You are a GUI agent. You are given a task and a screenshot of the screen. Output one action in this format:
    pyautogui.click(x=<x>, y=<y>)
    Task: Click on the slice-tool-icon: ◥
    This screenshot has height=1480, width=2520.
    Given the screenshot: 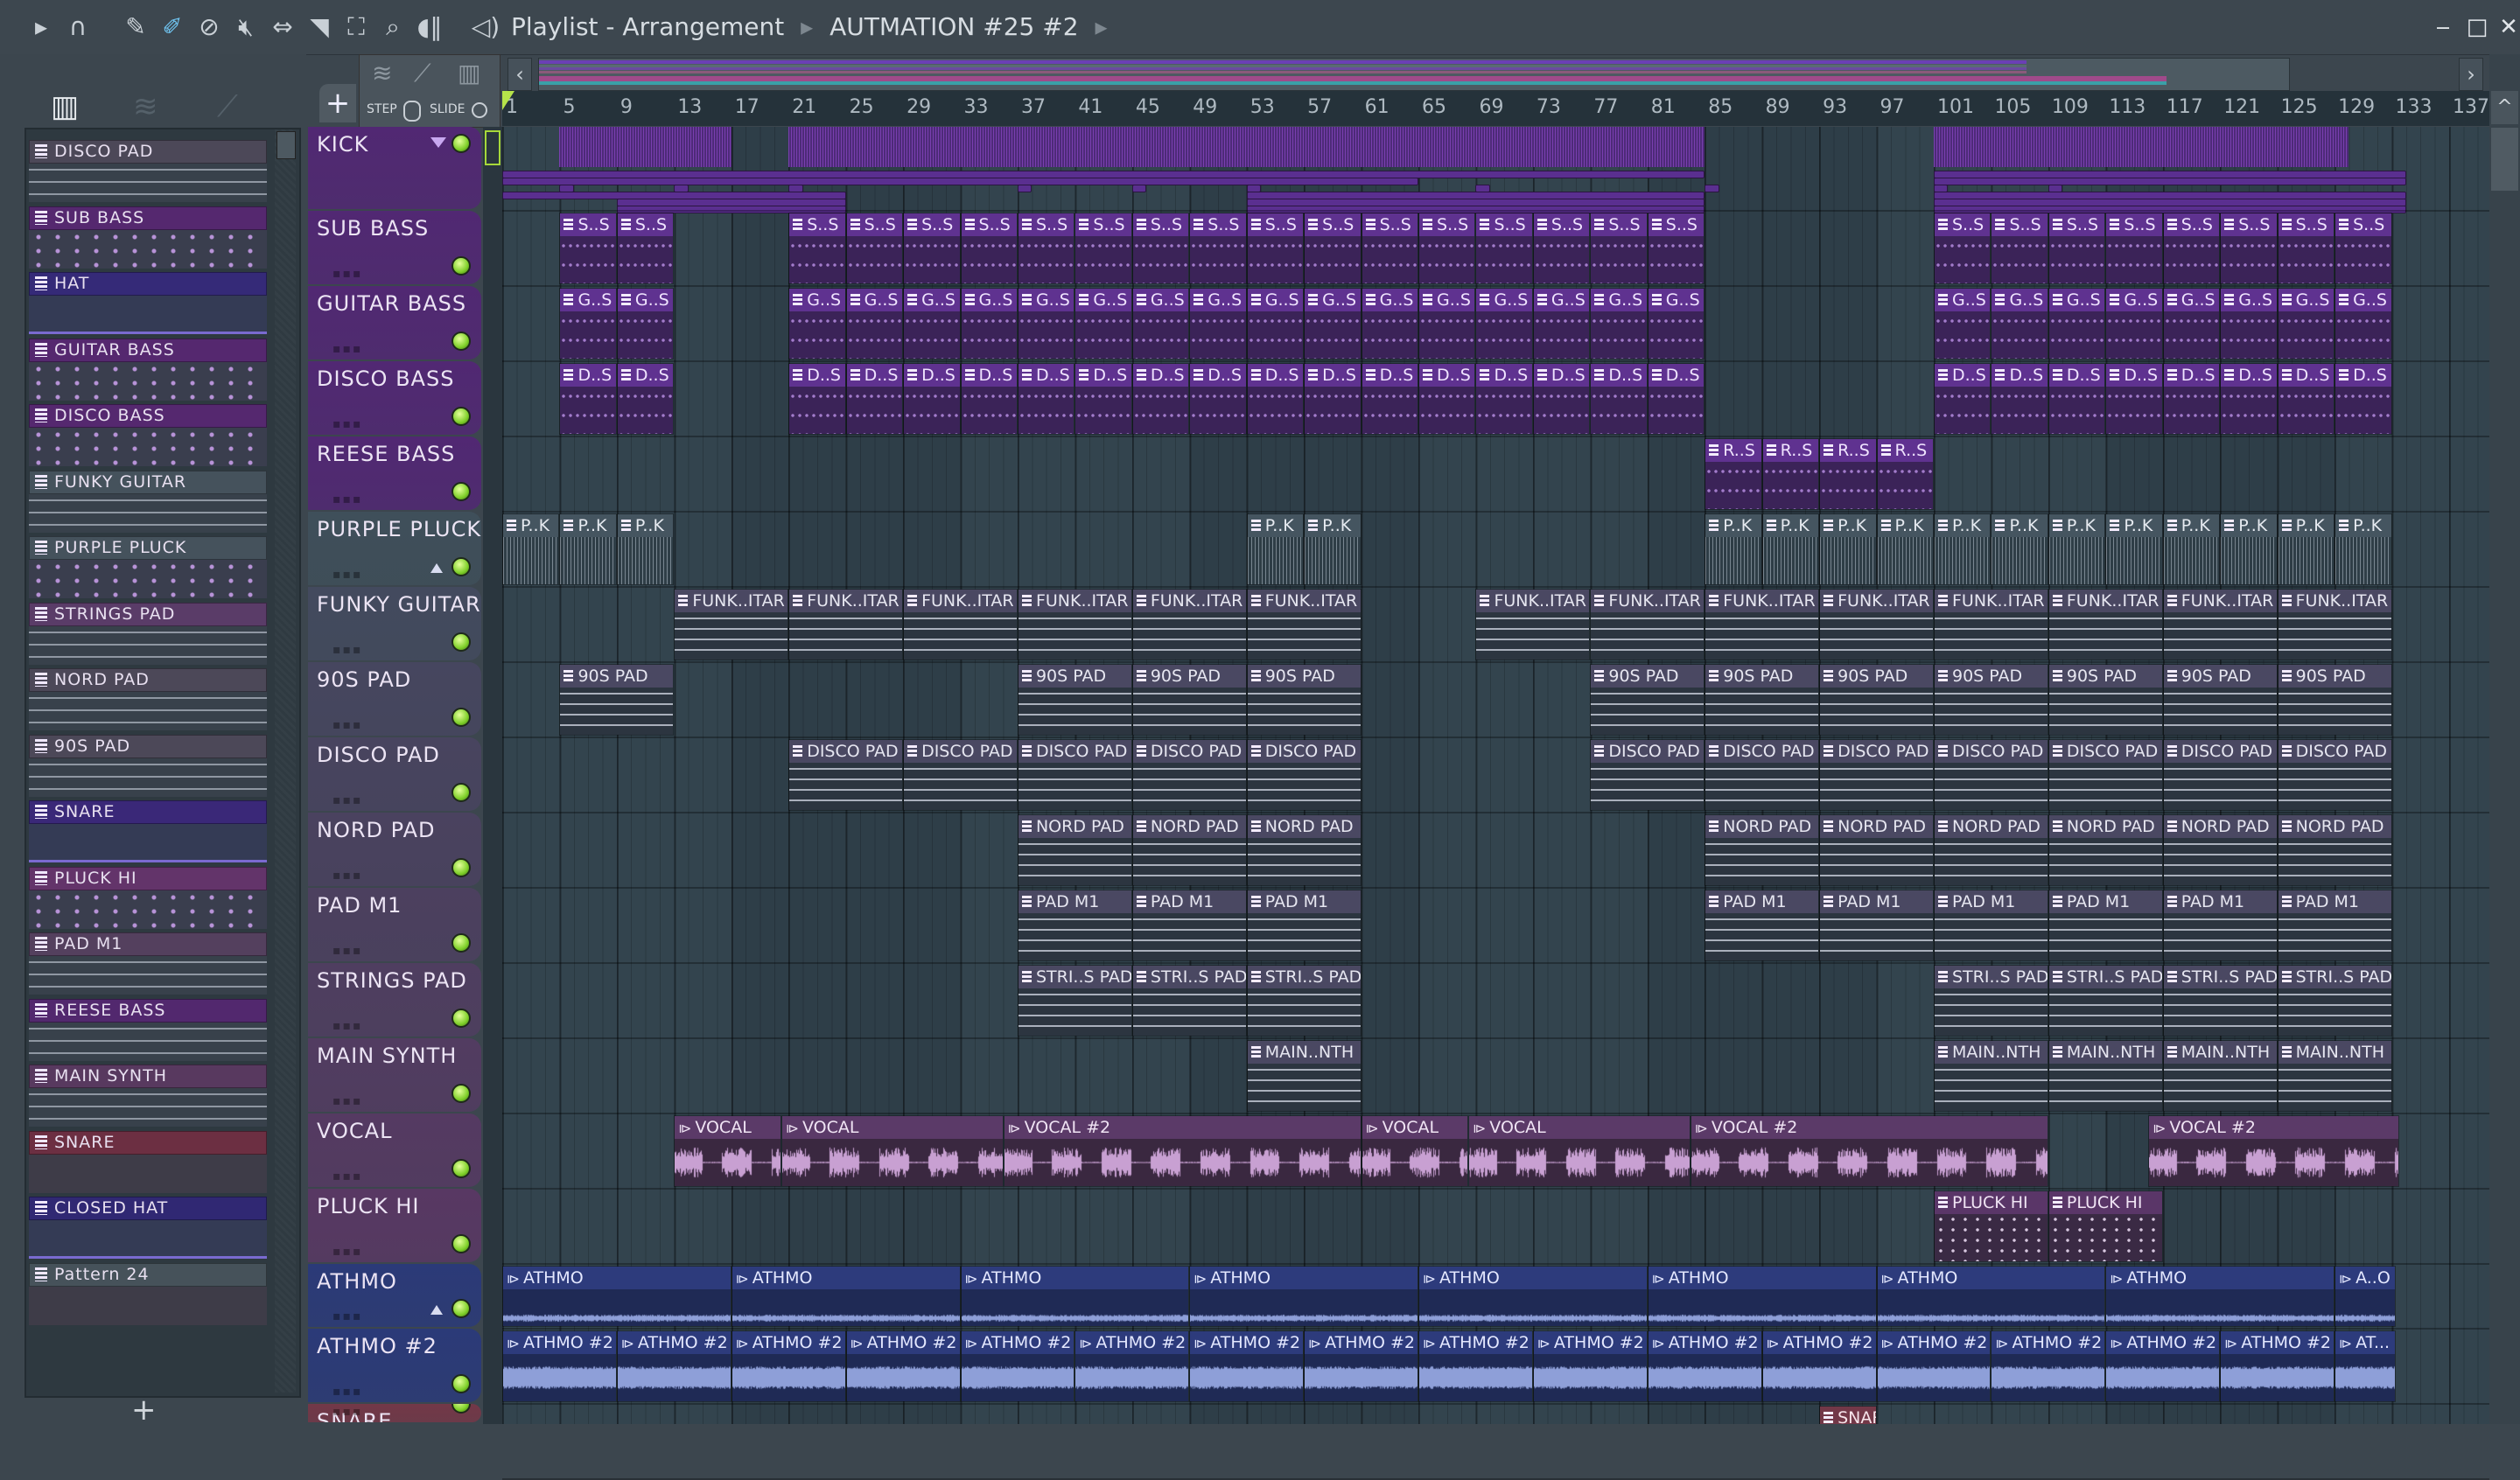 What is the action you would take?
    pyautogui.click(x=319, y=27)
    